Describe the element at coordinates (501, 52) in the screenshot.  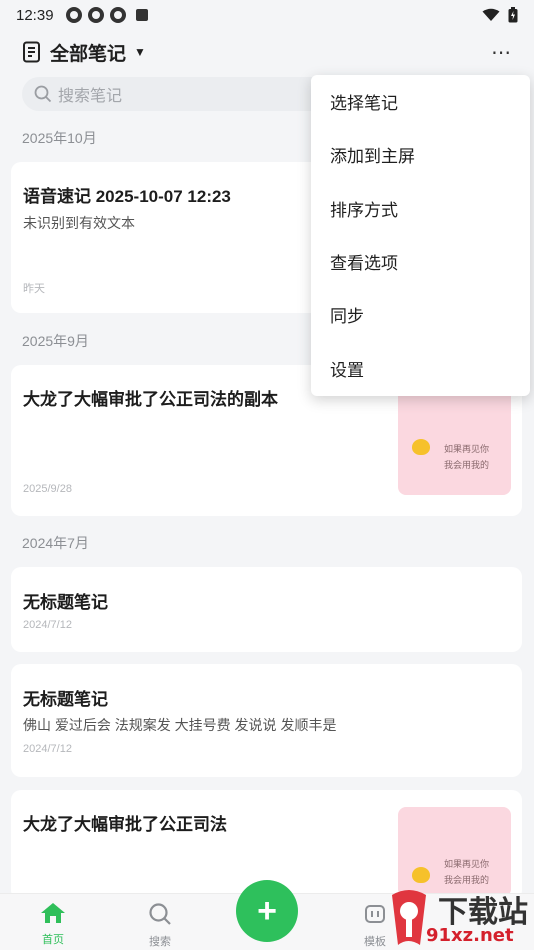
I see `more-options-icon: ⋯` at that location.